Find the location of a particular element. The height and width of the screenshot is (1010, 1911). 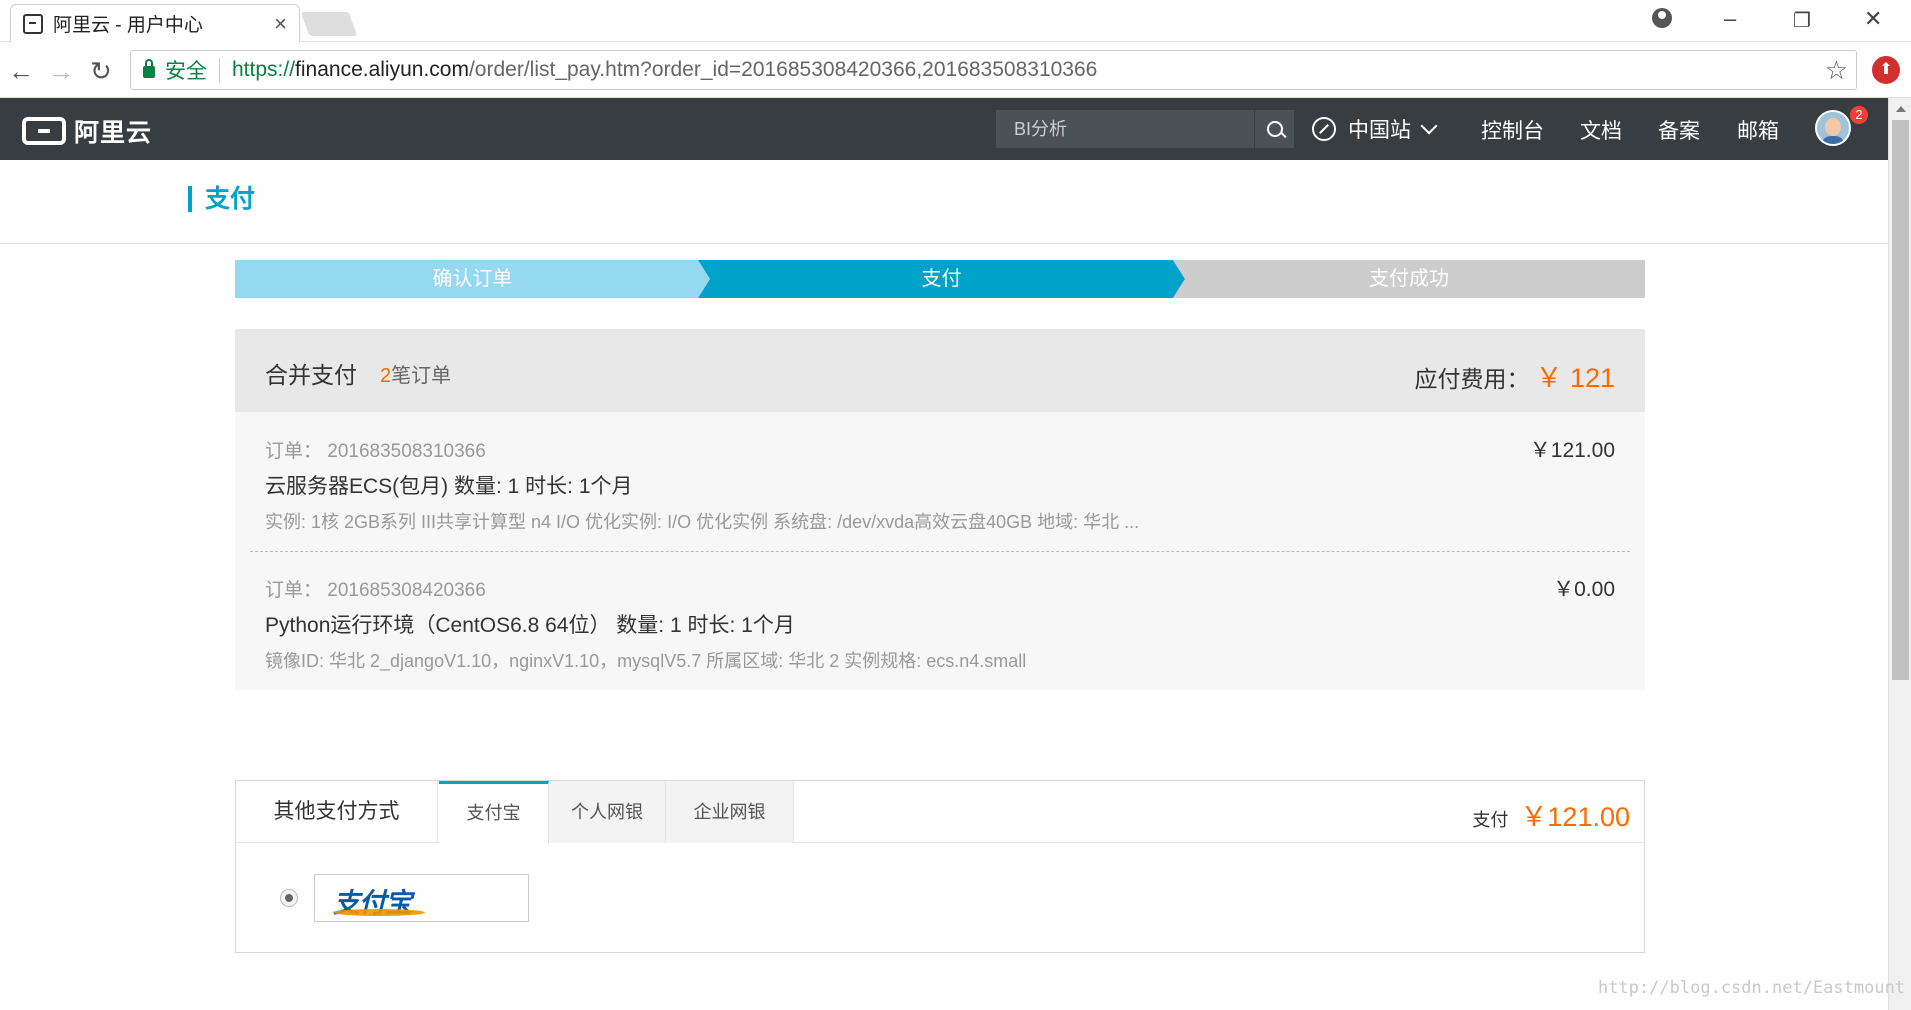

step-confirm-order: 确认订单 is located at coordinates (472, 279).